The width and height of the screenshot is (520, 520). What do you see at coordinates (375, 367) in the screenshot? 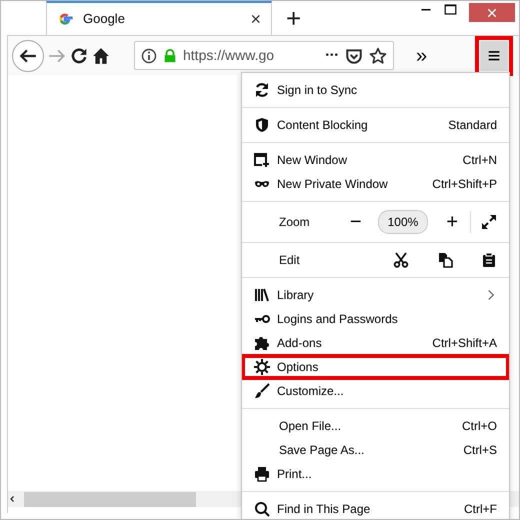
I see `menu-item: Options` at bounding box center [375, 367].